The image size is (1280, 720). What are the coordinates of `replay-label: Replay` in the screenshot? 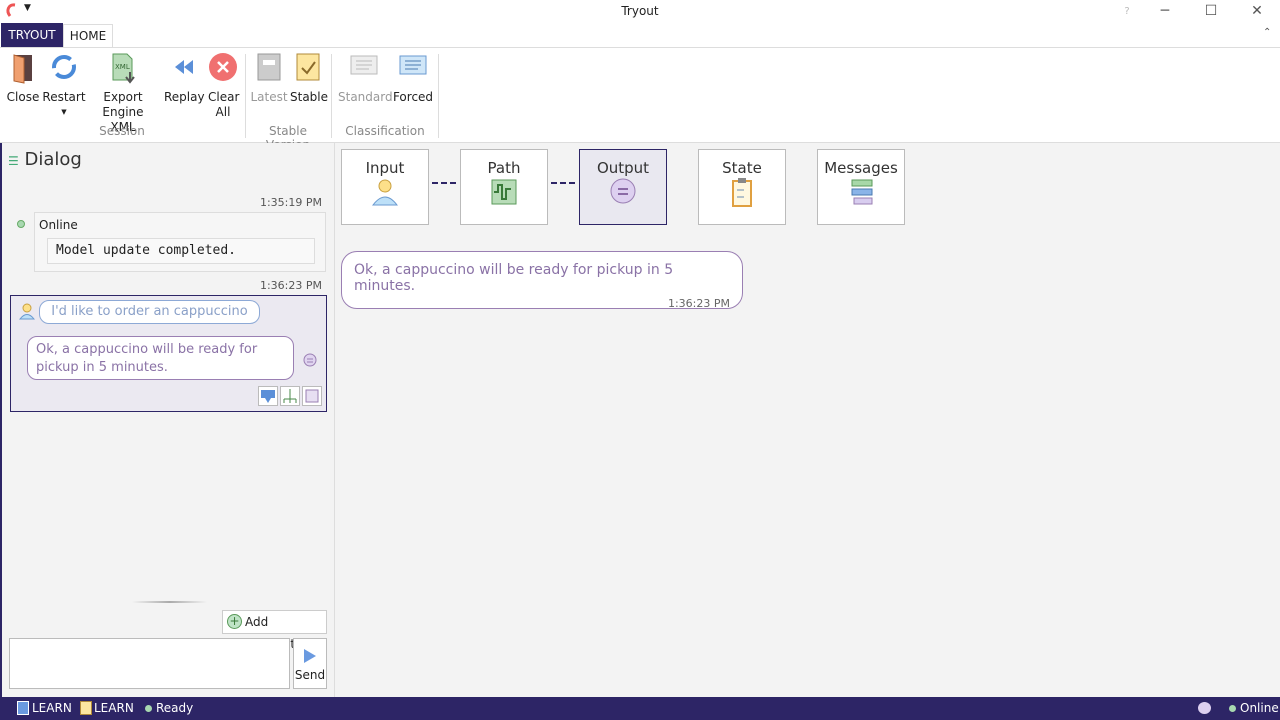 It's located at (184, 97).